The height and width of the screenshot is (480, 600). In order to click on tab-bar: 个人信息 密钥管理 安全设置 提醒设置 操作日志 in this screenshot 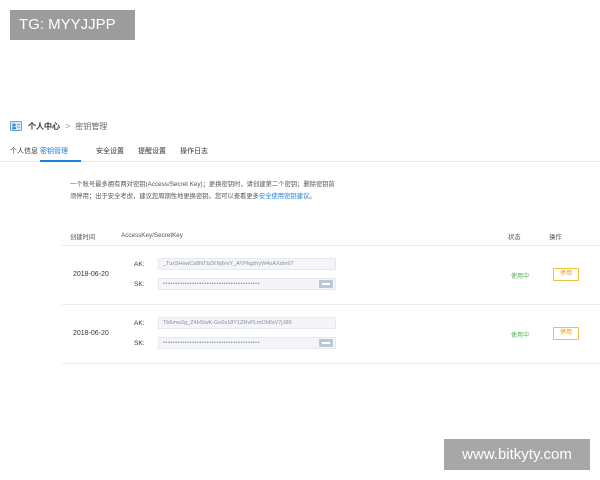, I will do `click(300, 151)`.